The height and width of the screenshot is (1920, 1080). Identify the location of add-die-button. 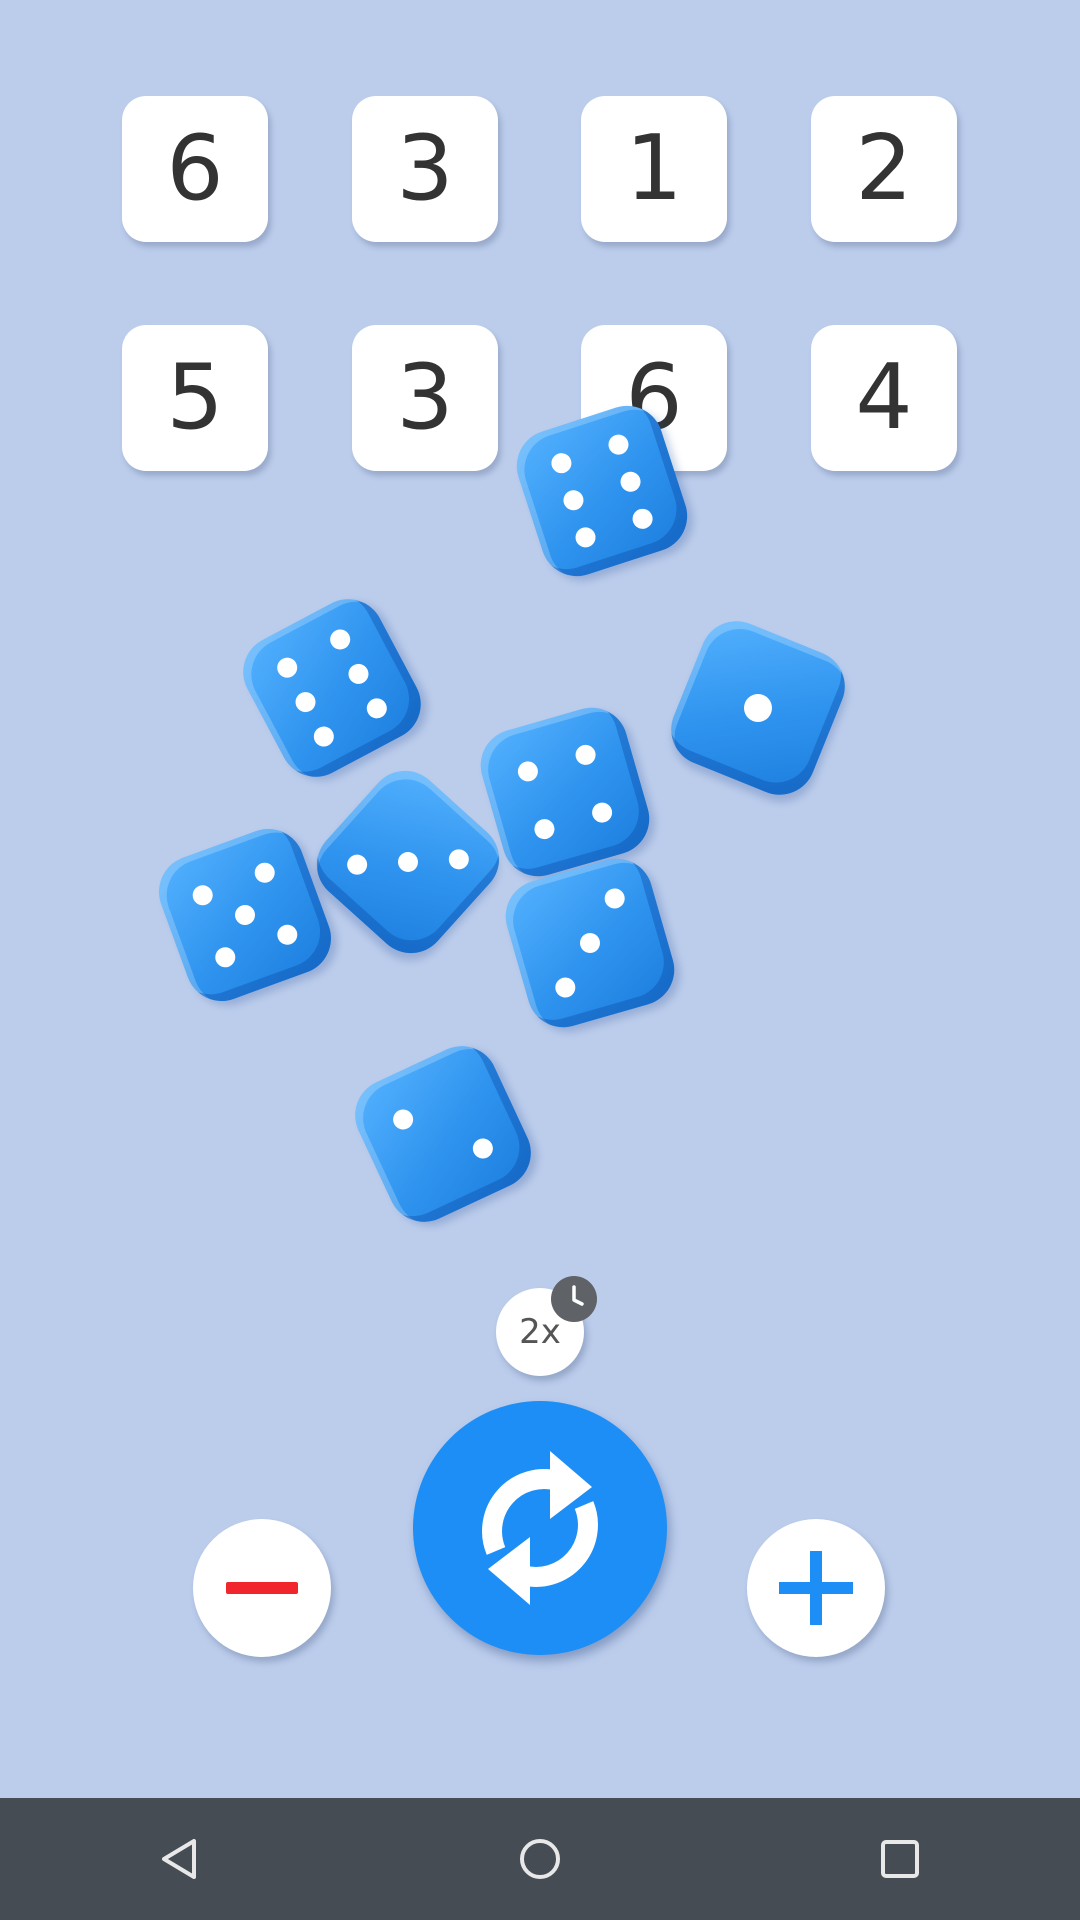
(816, 1588).